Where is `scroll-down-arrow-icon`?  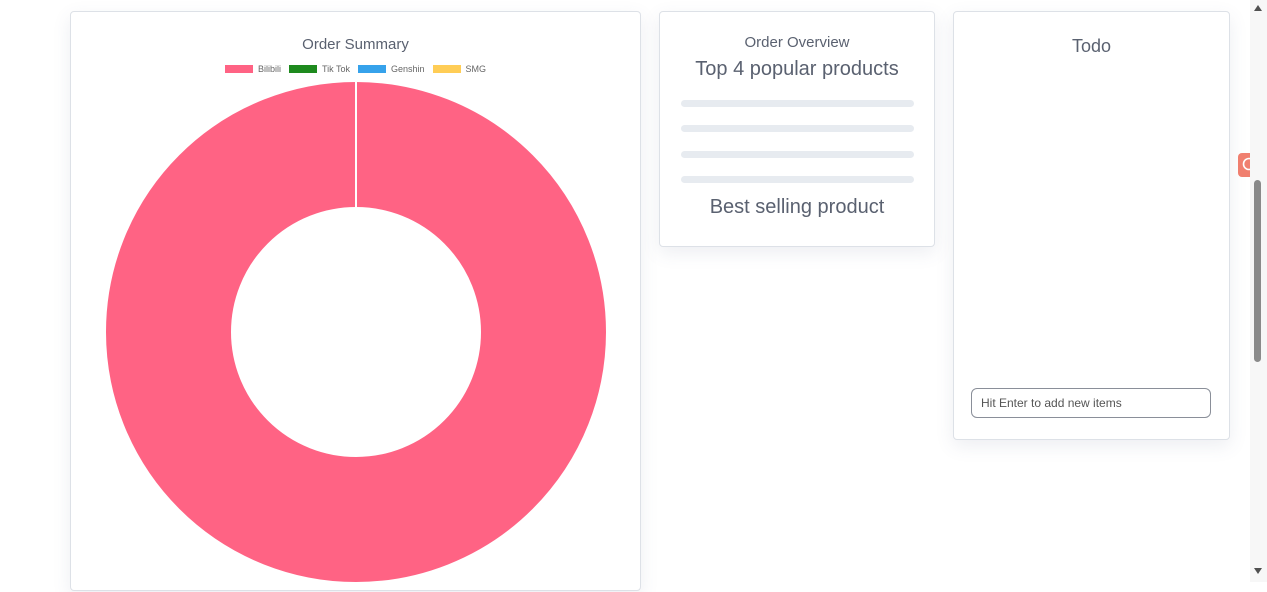 scroll-down-arrow-icon is located at coordinates (1258, 571).